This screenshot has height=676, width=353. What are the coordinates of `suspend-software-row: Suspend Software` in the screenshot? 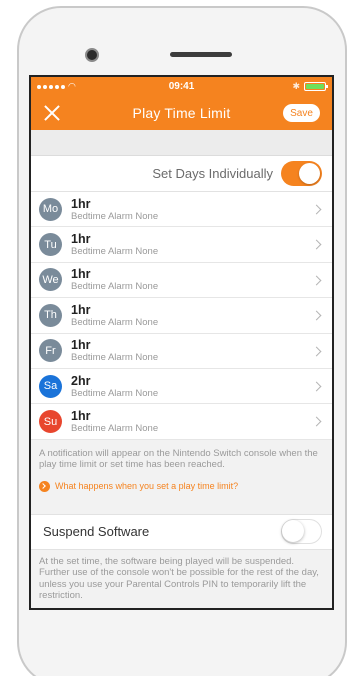 It's located at (181, 531).